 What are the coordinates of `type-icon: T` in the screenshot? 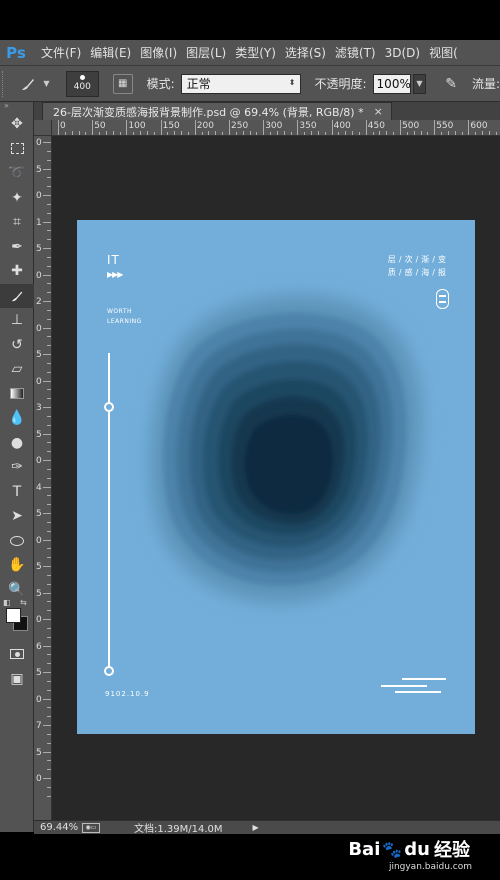 It's located at (17, 492).